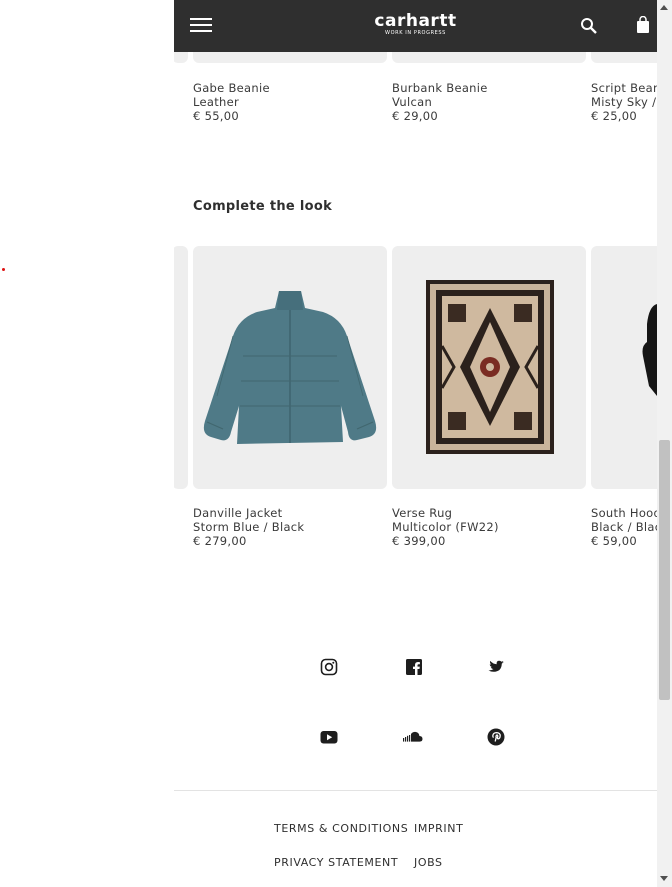  I want to click on product-variant: Multicolor (FW22), so click(445, 527).